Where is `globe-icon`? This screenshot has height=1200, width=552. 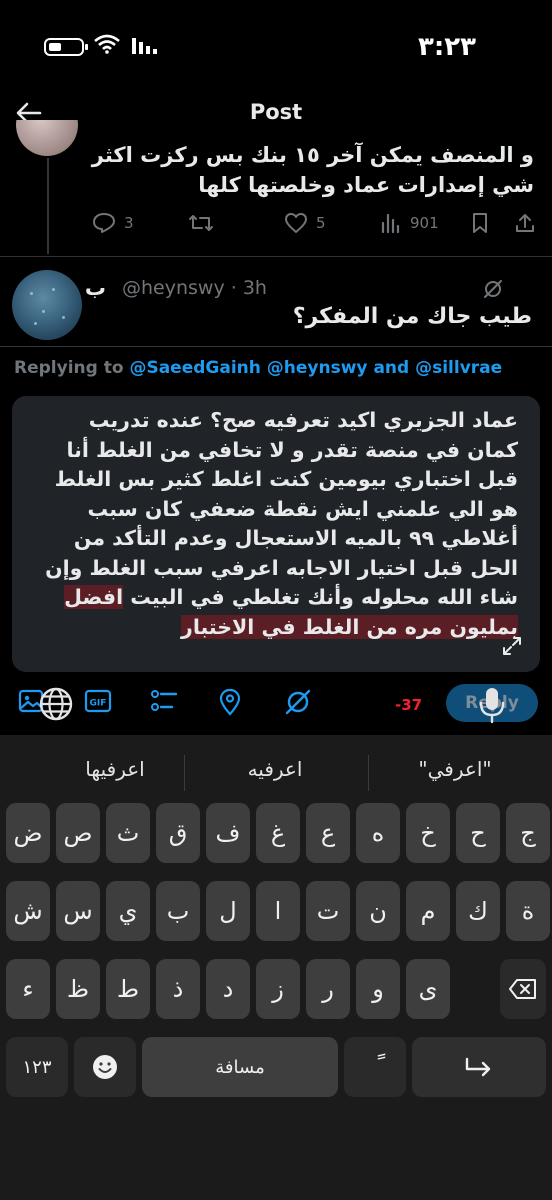 globe-icon is located at coordinates (56, 704).